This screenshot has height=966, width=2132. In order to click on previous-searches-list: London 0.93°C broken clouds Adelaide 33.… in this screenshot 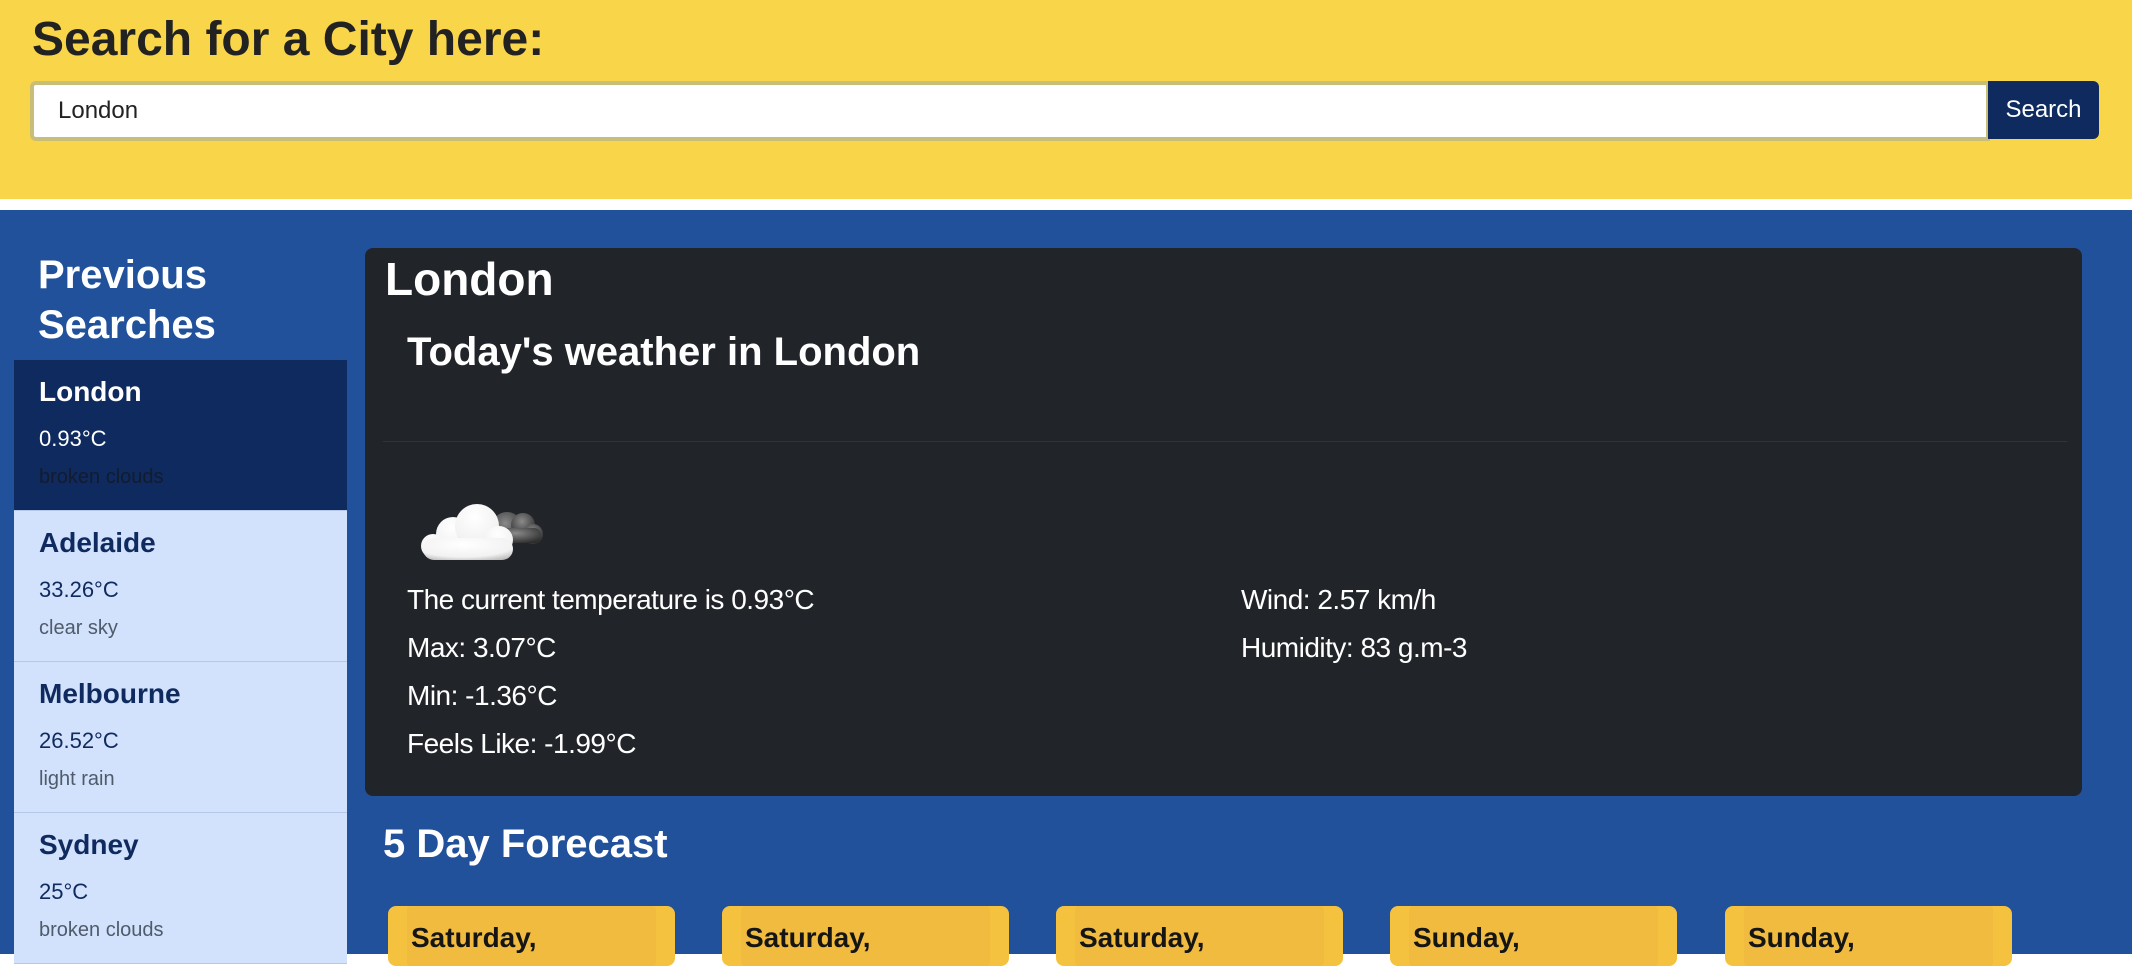, I will do `click(180, 662)`.